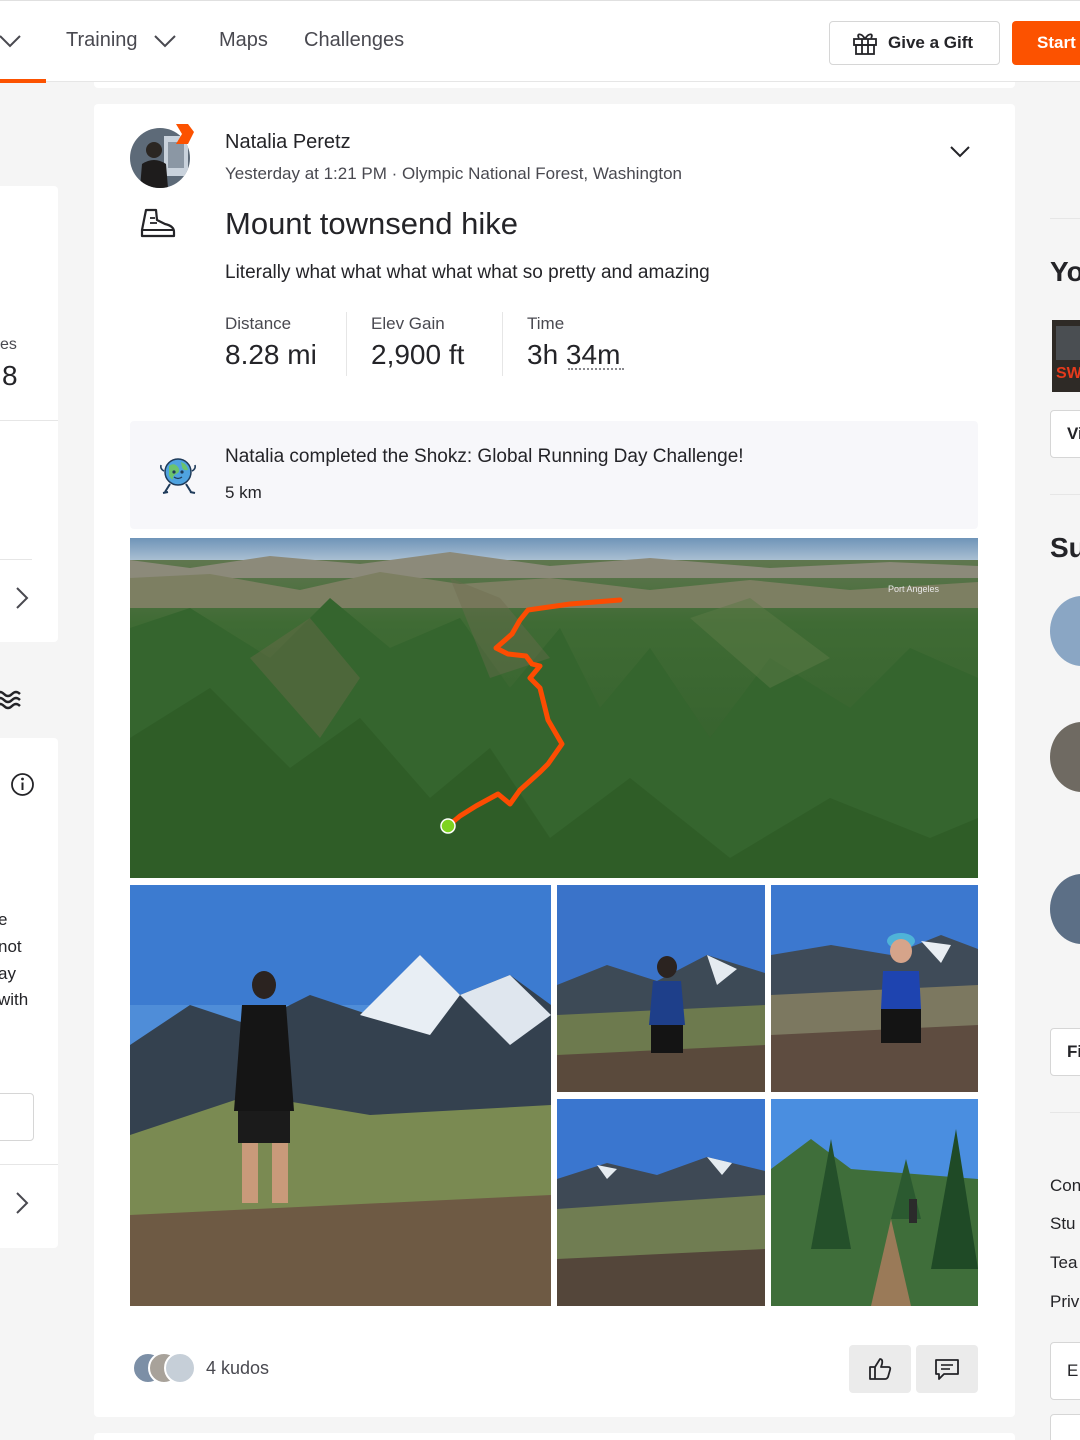 The width and height of the screenshot is (1080, 1440). What do you see at coordinates (546, 323) in the screenshot?
I see `stat-label: Time` at bounding box center [546, 323].